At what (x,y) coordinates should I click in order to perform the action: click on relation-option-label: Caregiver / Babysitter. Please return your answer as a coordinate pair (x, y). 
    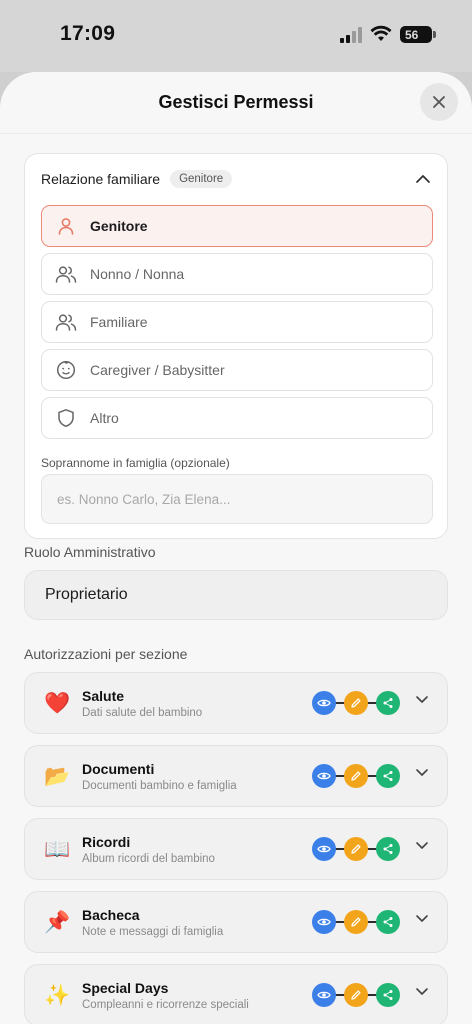
    Looking at the image, I should click on (157, 370).